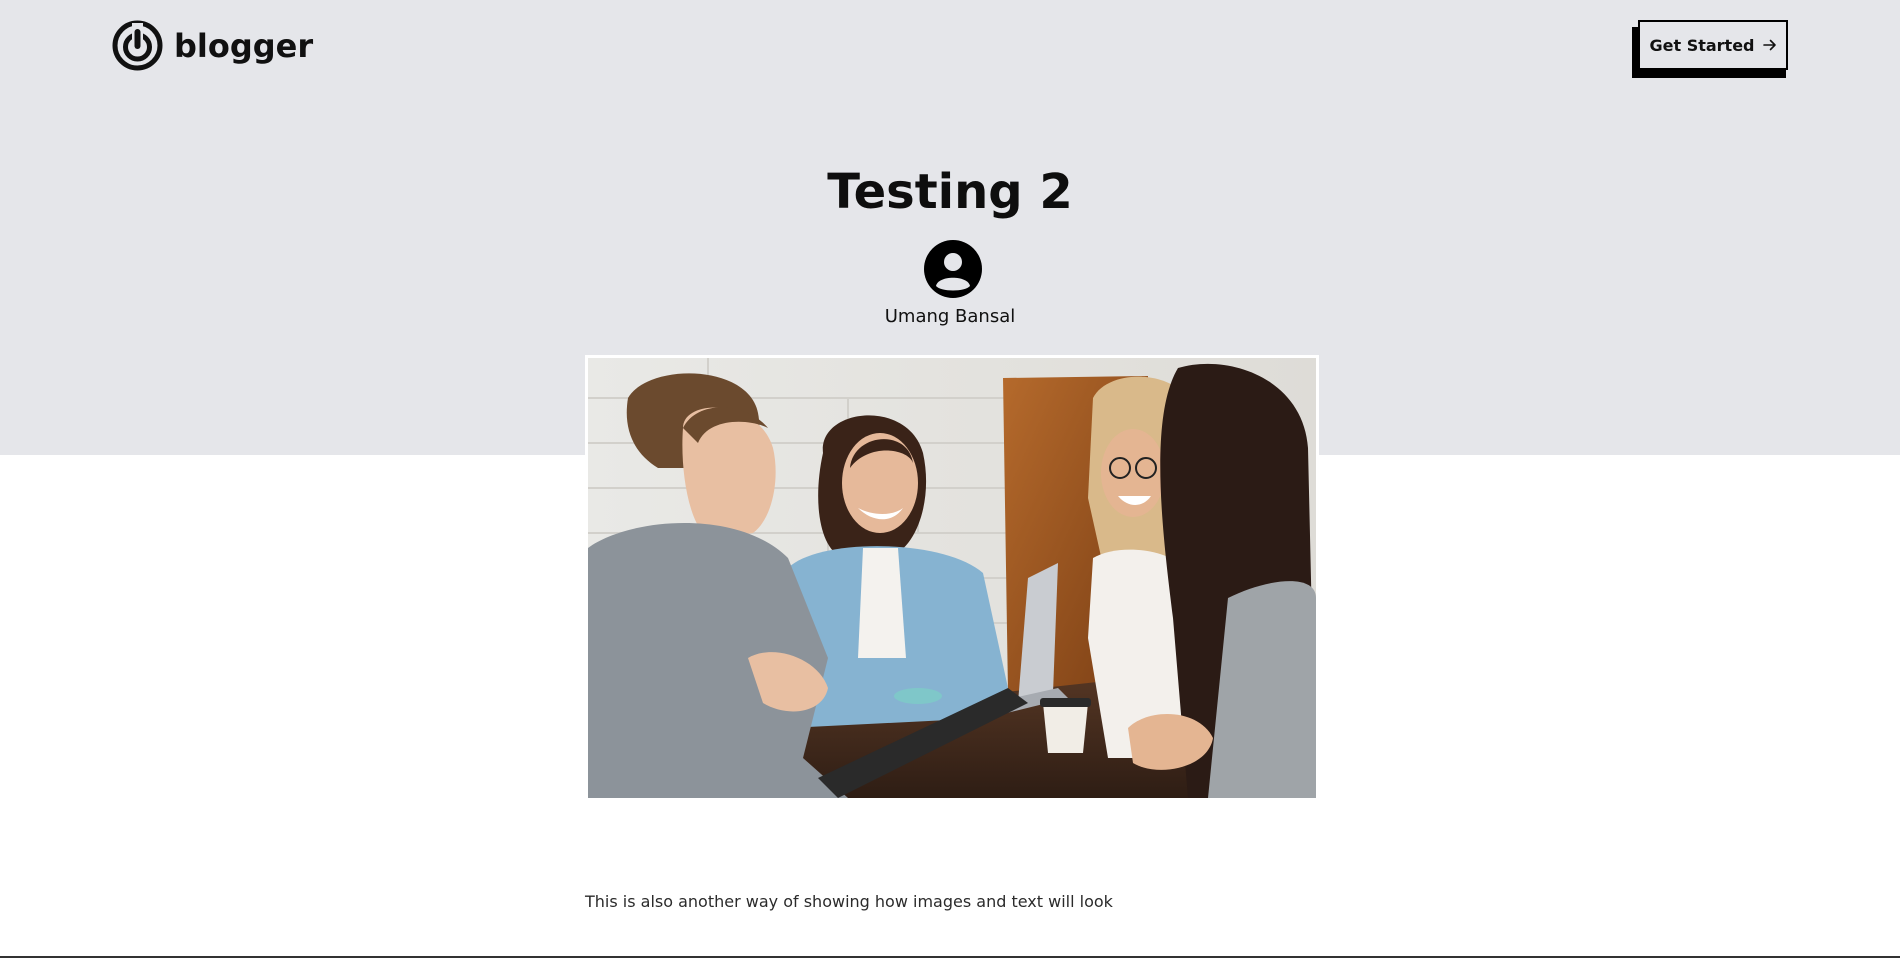  Describe the element at coordinates (950, 192) in the screenshot. I see `post-title: Testing 2` at that location.